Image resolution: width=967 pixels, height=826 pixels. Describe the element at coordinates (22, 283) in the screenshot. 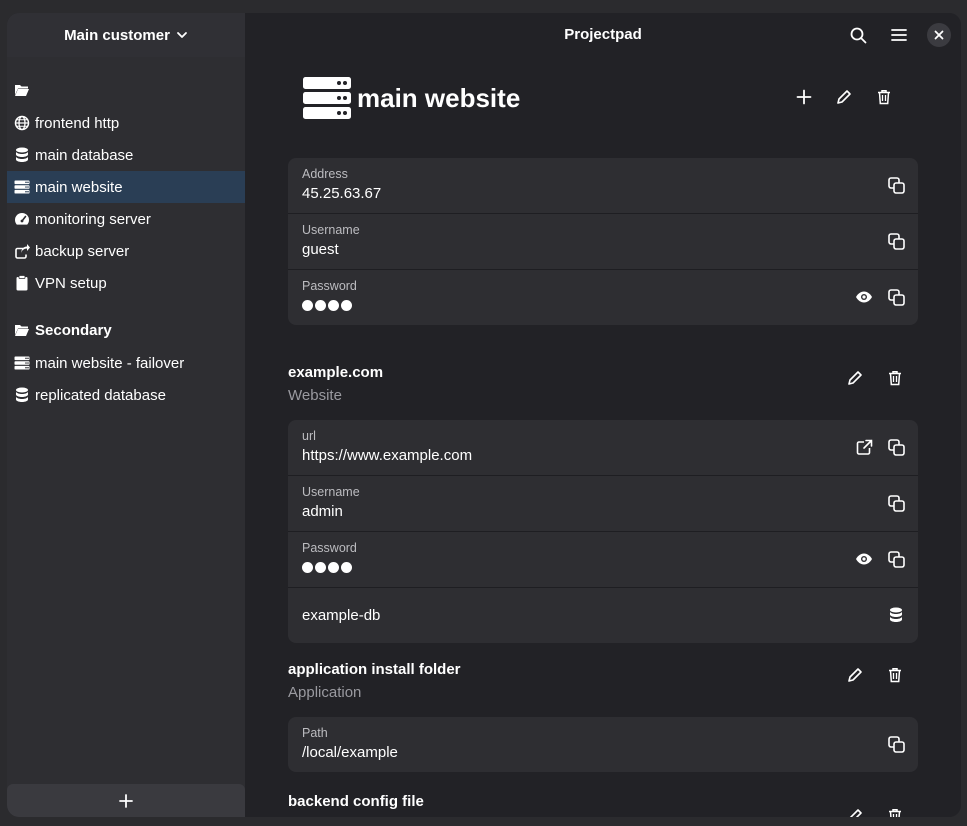

I see `clipboard-icon` at that location.